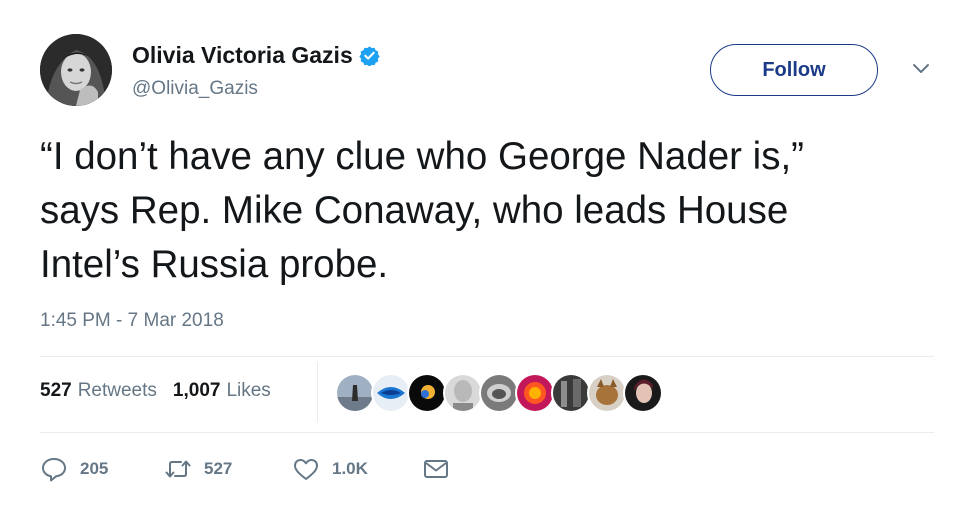 The image size is (980, 516). I want to click on direct-message-button, so click(436, 469).